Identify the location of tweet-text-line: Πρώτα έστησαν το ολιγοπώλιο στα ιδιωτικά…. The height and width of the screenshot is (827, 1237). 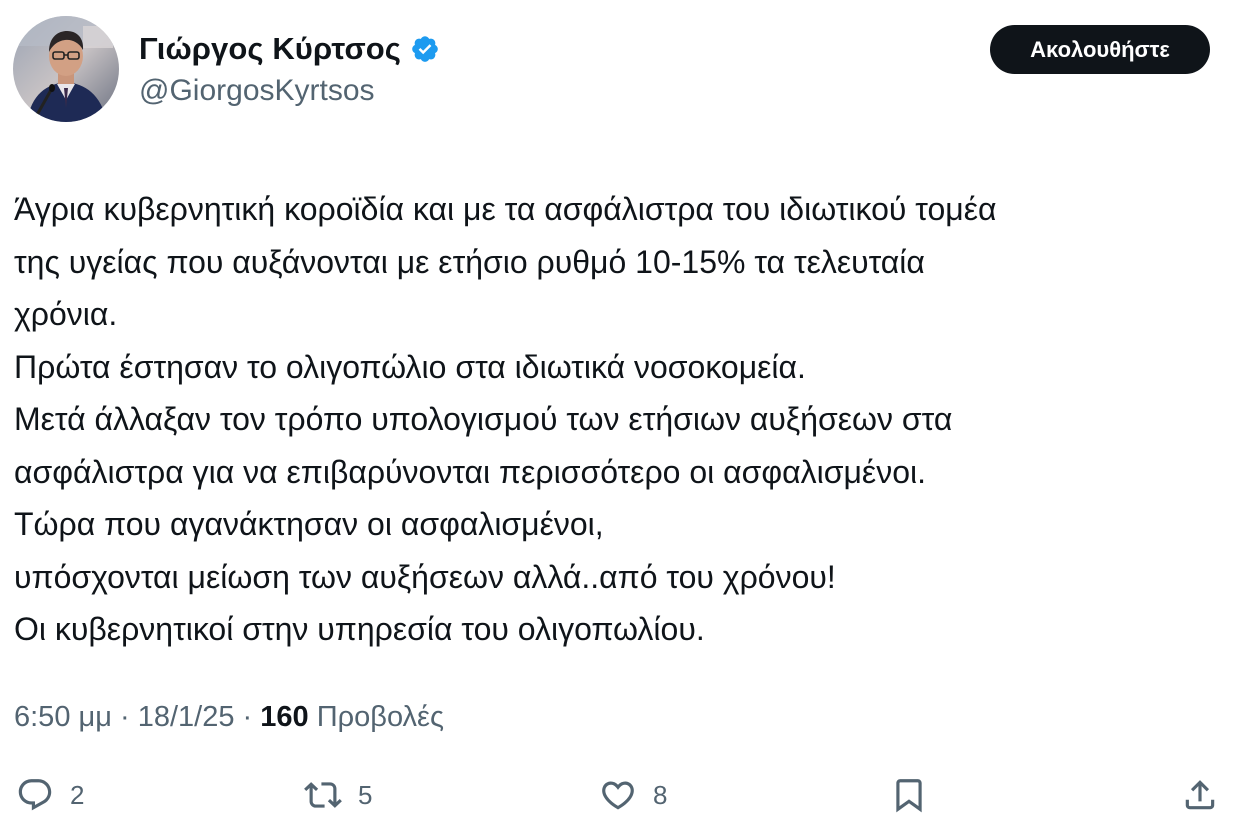
(410, 366).